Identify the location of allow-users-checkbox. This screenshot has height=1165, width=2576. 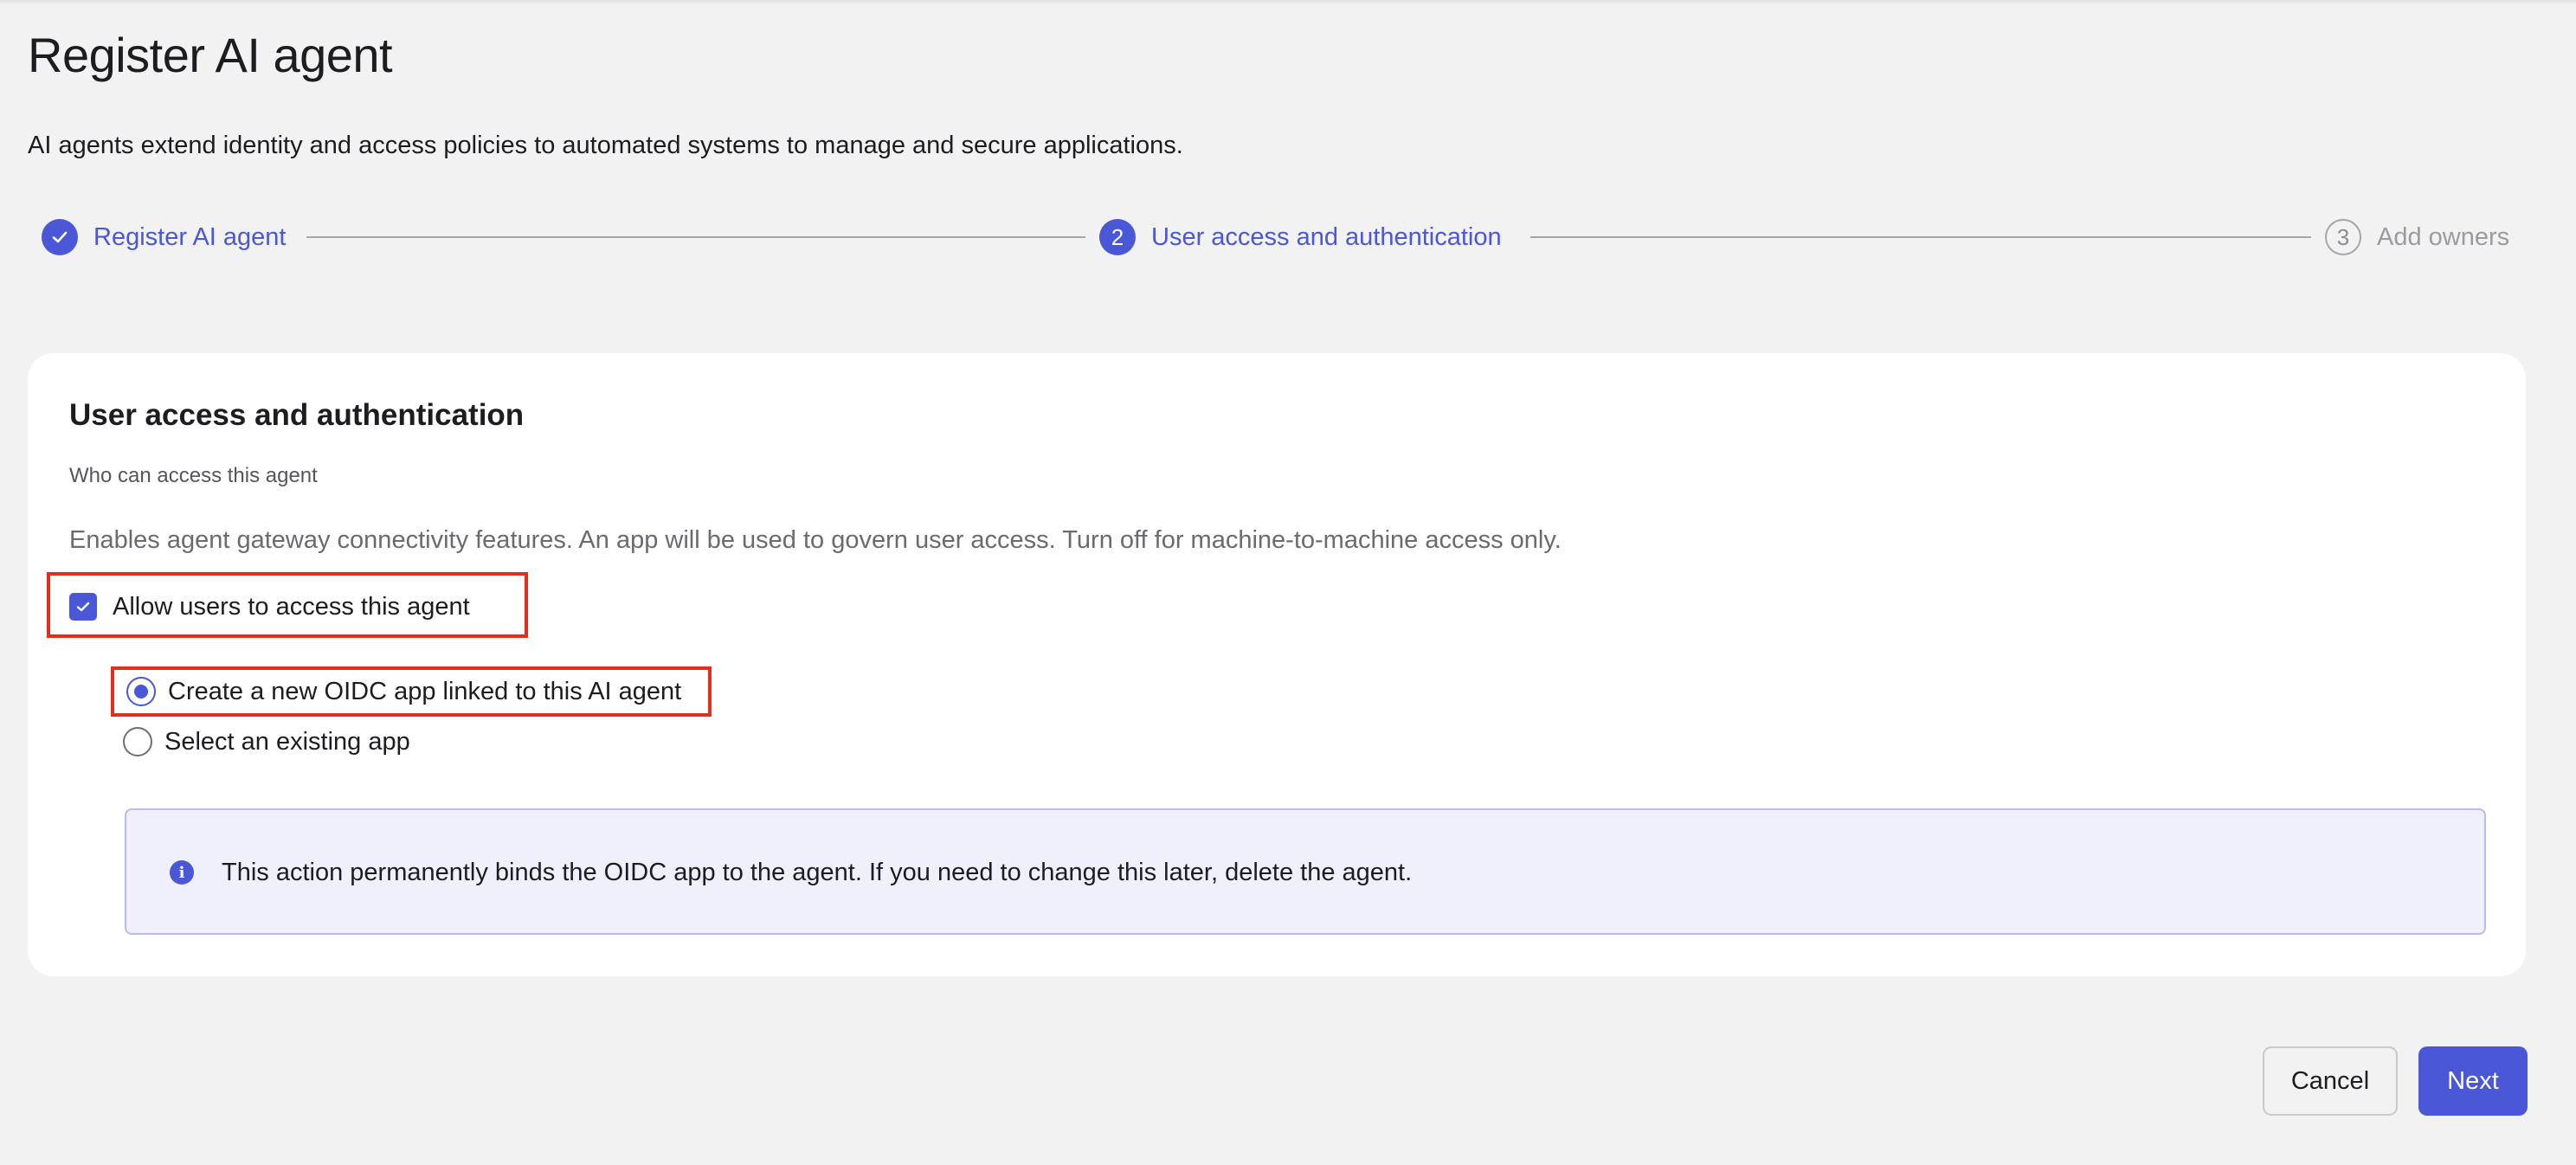
(83, 607).